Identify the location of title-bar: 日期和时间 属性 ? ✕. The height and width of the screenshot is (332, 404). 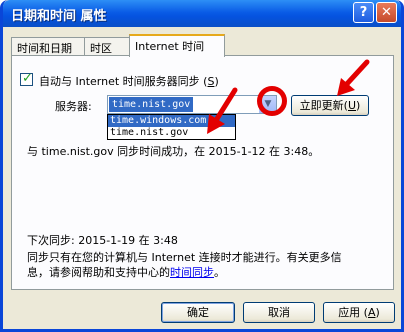
(202, 13).